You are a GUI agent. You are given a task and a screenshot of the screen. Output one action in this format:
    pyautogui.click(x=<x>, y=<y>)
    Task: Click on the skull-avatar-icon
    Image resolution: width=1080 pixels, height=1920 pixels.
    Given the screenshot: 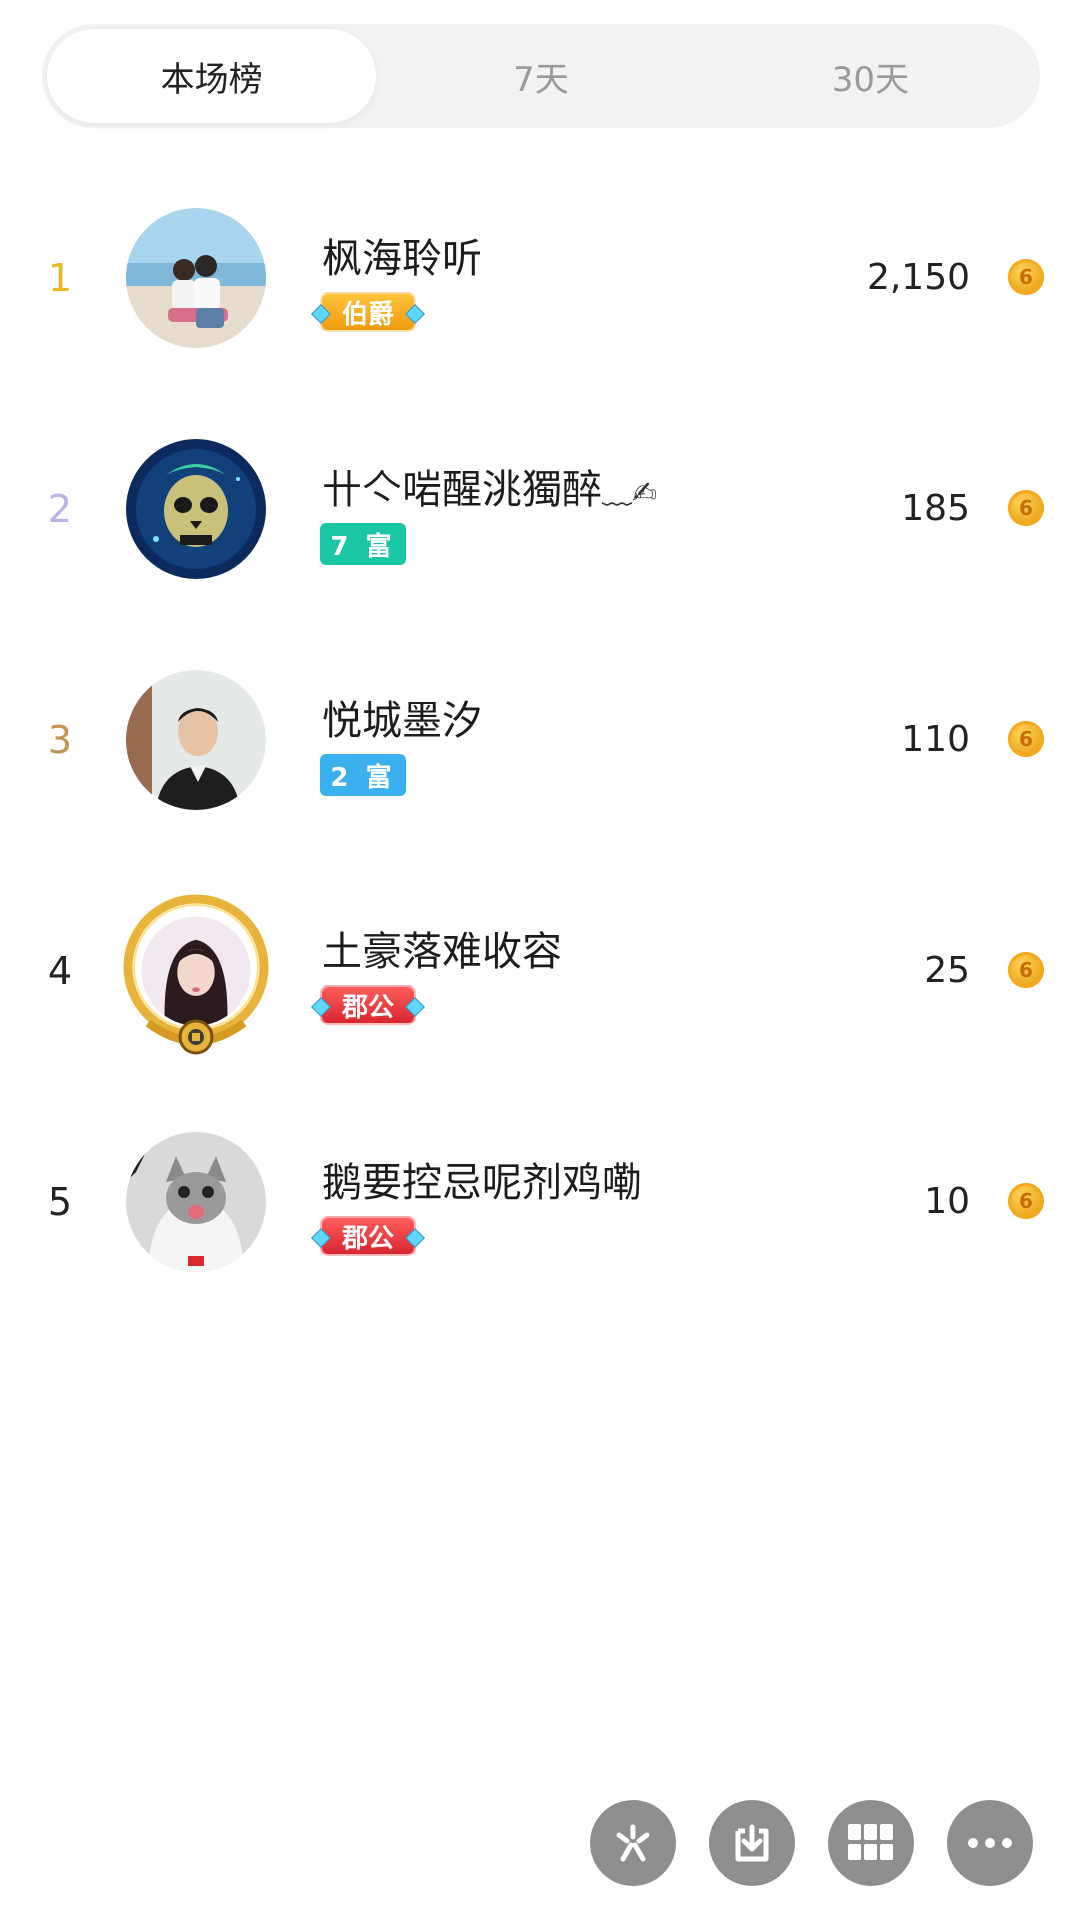 What is the action you would take?
    pyautogui.click(x=196, y=509)
    